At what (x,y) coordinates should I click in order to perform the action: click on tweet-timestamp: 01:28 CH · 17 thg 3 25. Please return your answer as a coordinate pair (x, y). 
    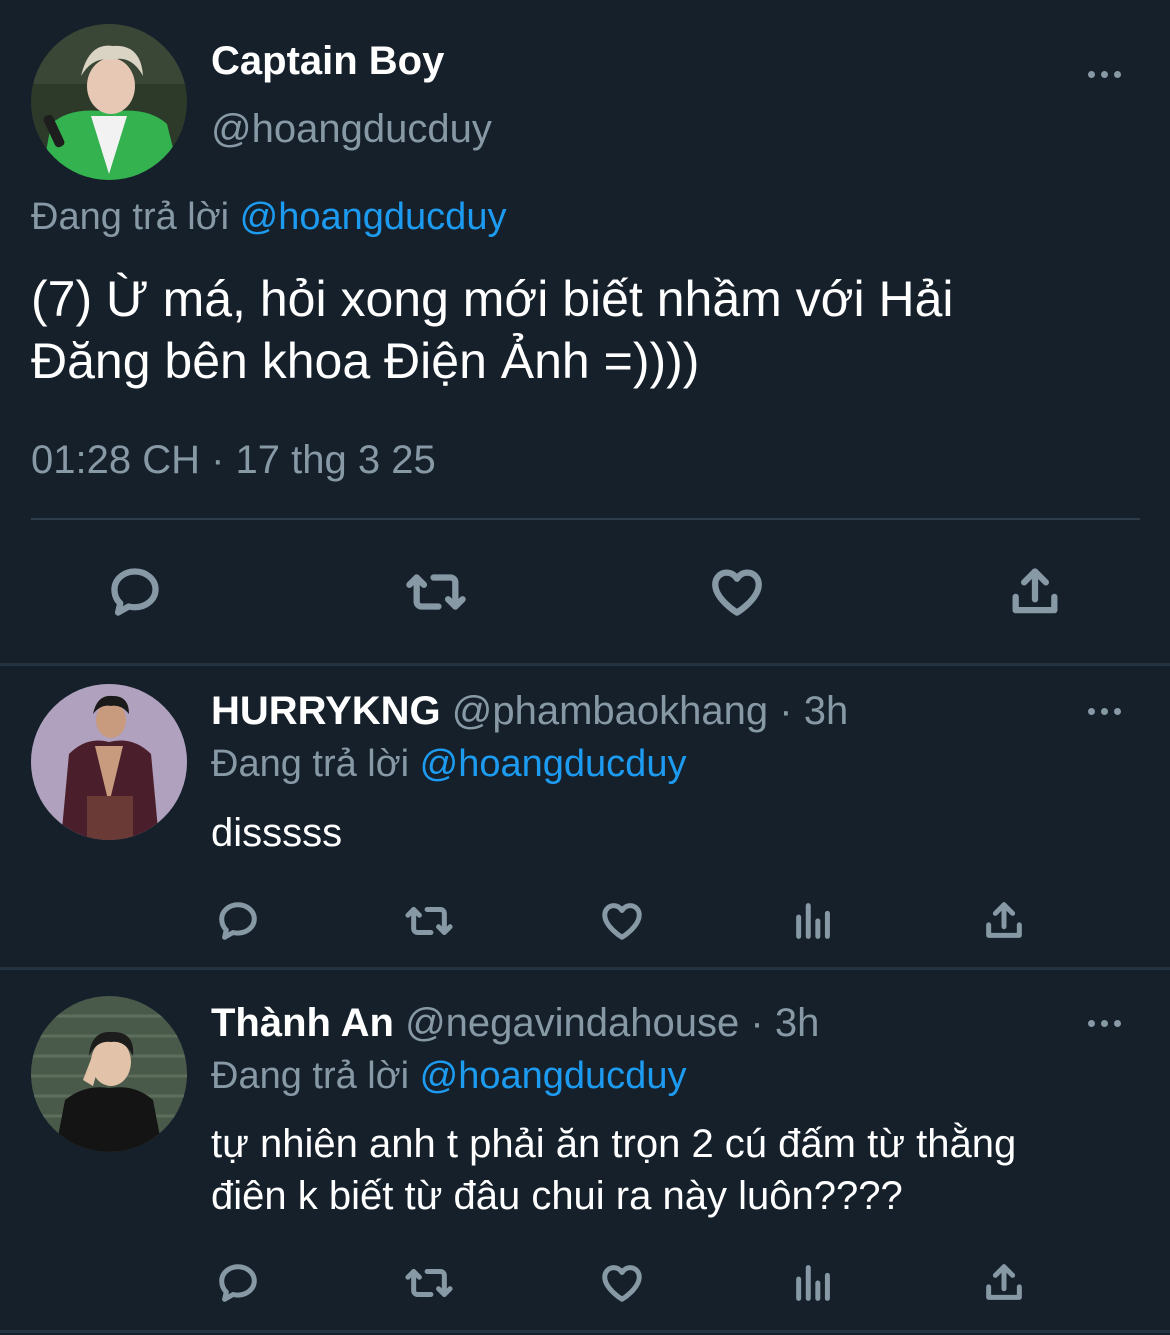
    Looking at the image, I should click on (233, 460).